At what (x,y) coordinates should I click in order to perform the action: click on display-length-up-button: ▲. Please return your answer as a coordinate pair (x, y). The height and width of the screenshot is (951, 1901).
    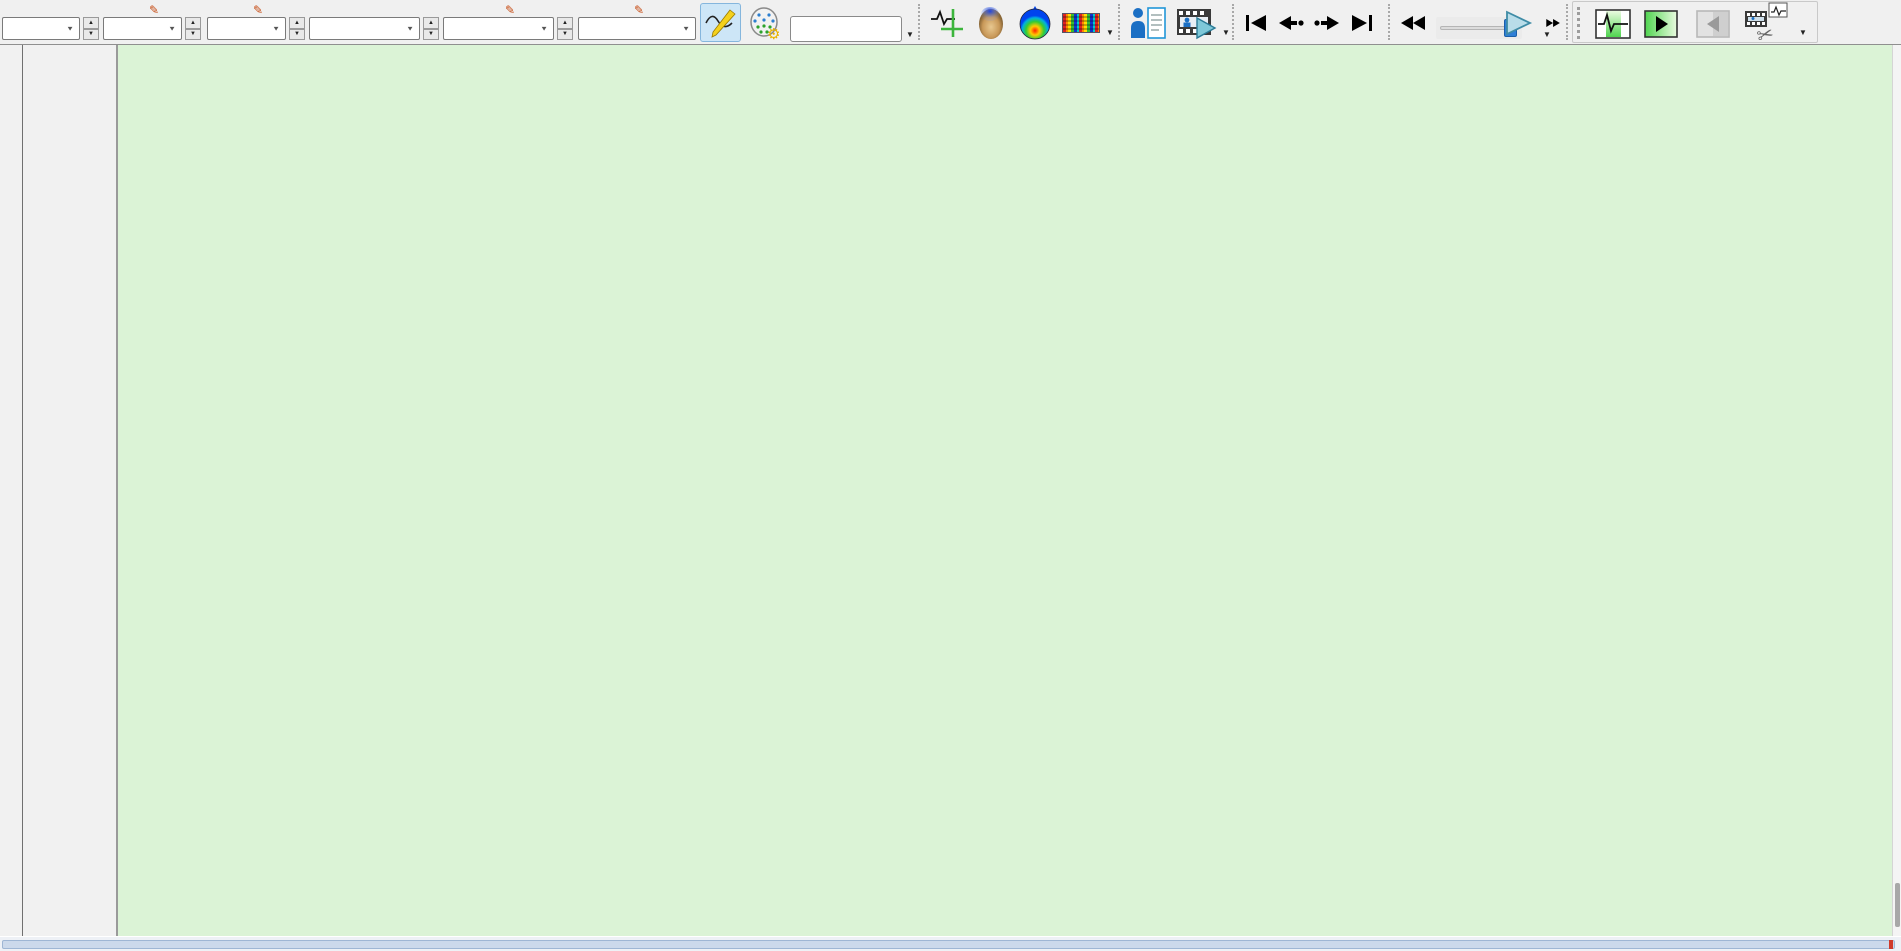
    Looking at the image, I should click on (565, 23).